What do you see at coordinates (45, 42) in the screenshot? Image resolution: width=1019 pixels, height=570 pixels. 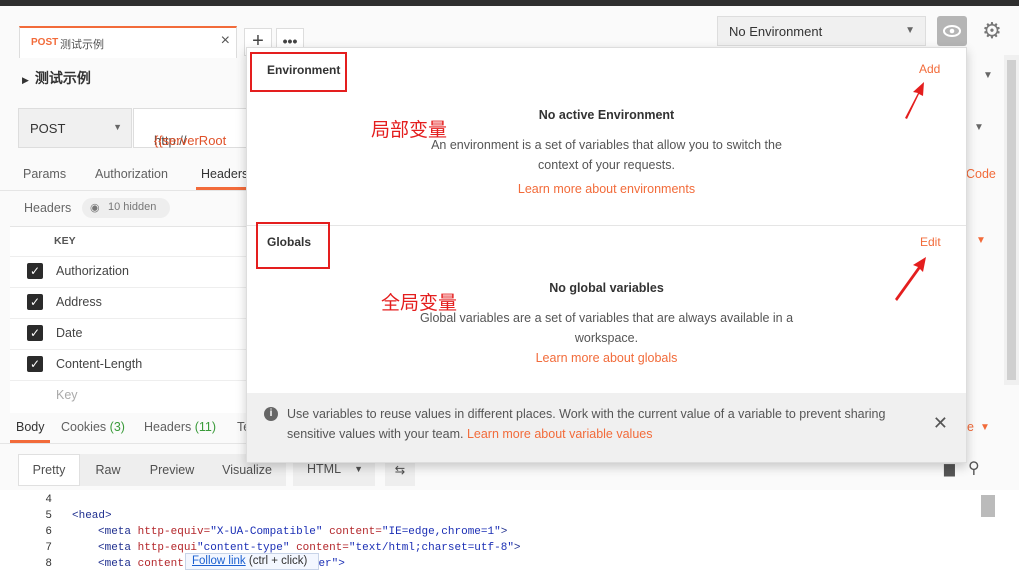 I see `tab-method: POST` at bounding box center [45, 42].